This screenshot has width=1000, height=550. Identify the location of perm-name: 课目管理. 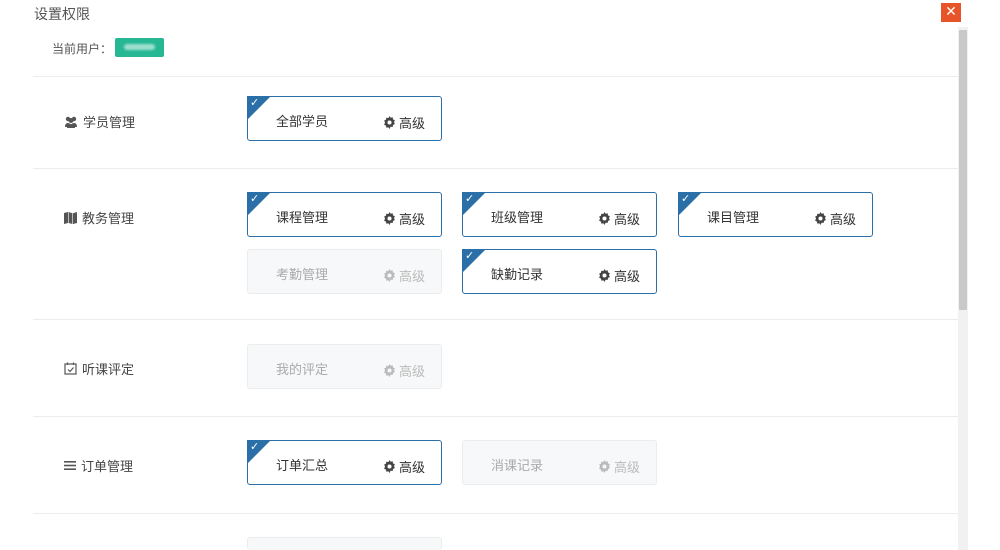
(733, 218).